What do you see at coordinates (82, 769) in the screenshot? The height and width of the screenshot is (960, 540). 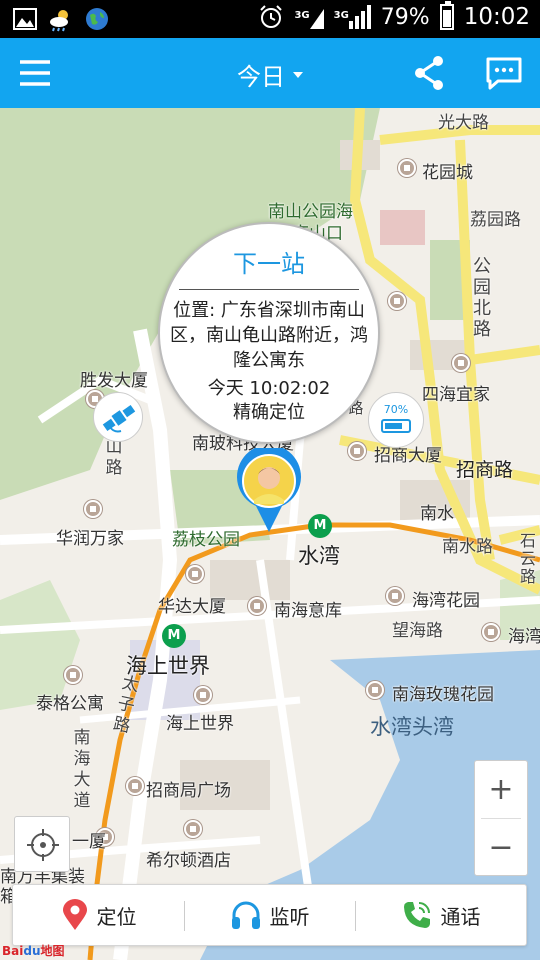 I see `map-label: 南海大道` at bounding box center [82, 769].